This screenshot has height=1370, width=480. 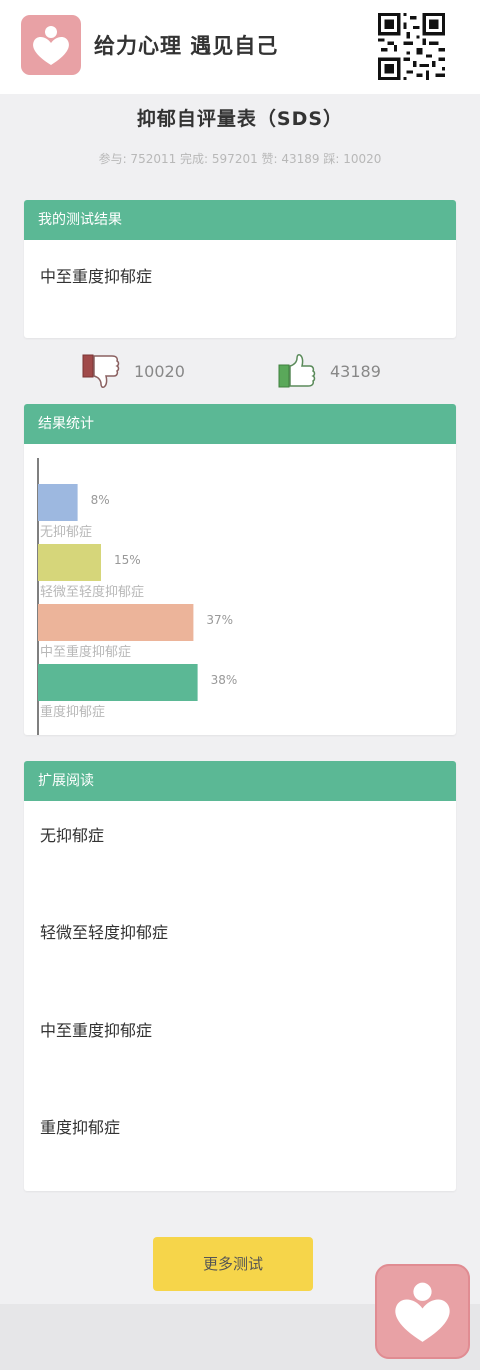 What do you see at coordinates (96, 1029) in the screenshot?
I see `reading-link-moderate-severe: 中至重度抑郁症` at bounding box center [96, 1029].